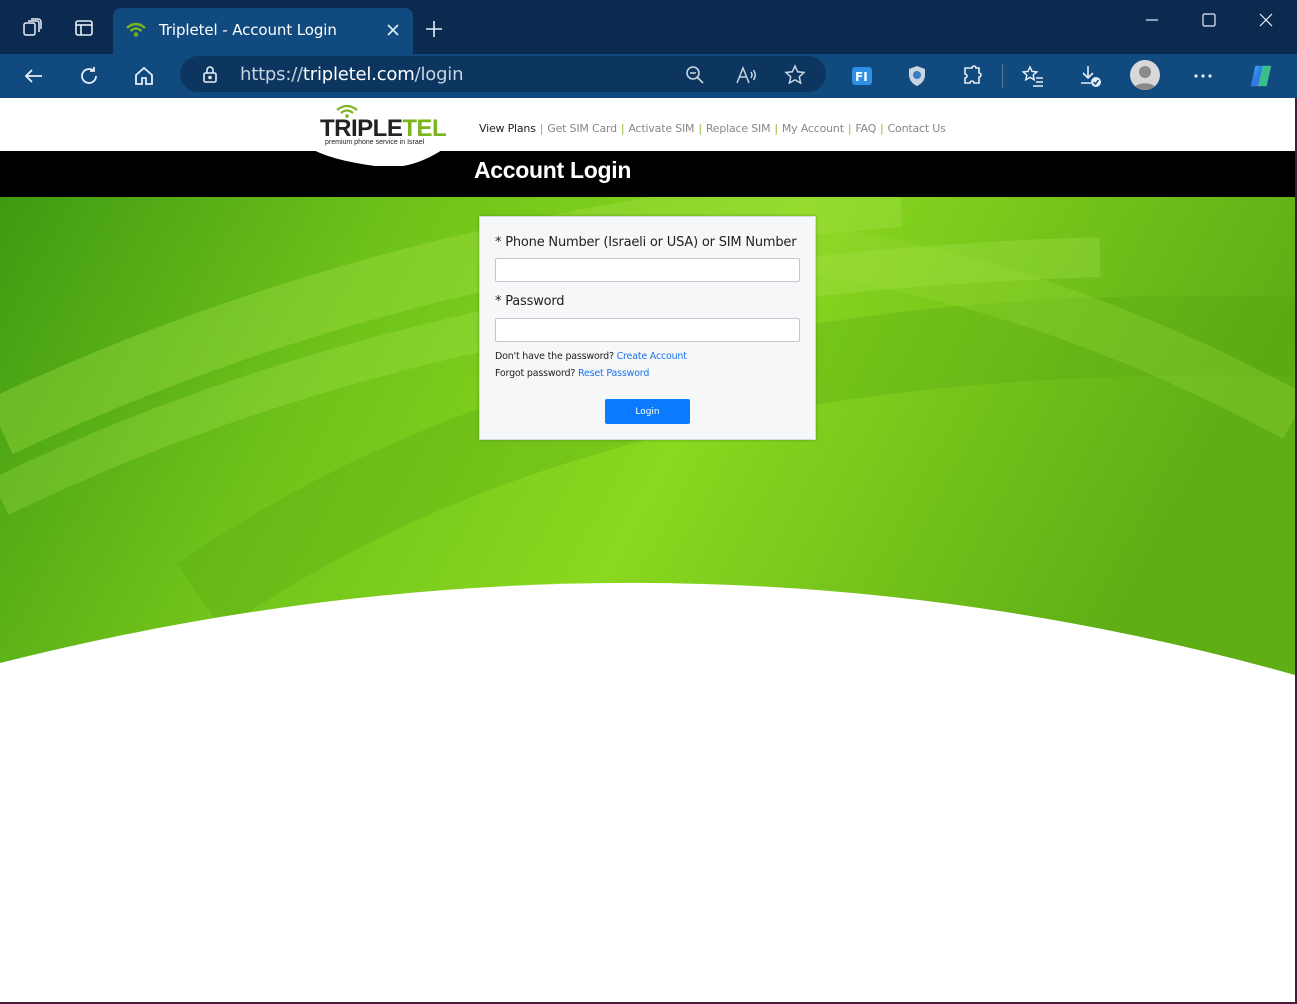 The image size is (1297, 1004). Describe the element at coordinates (535, 373) in the screenshot. I see `forgot-password-text: Forgot password?` at that location.